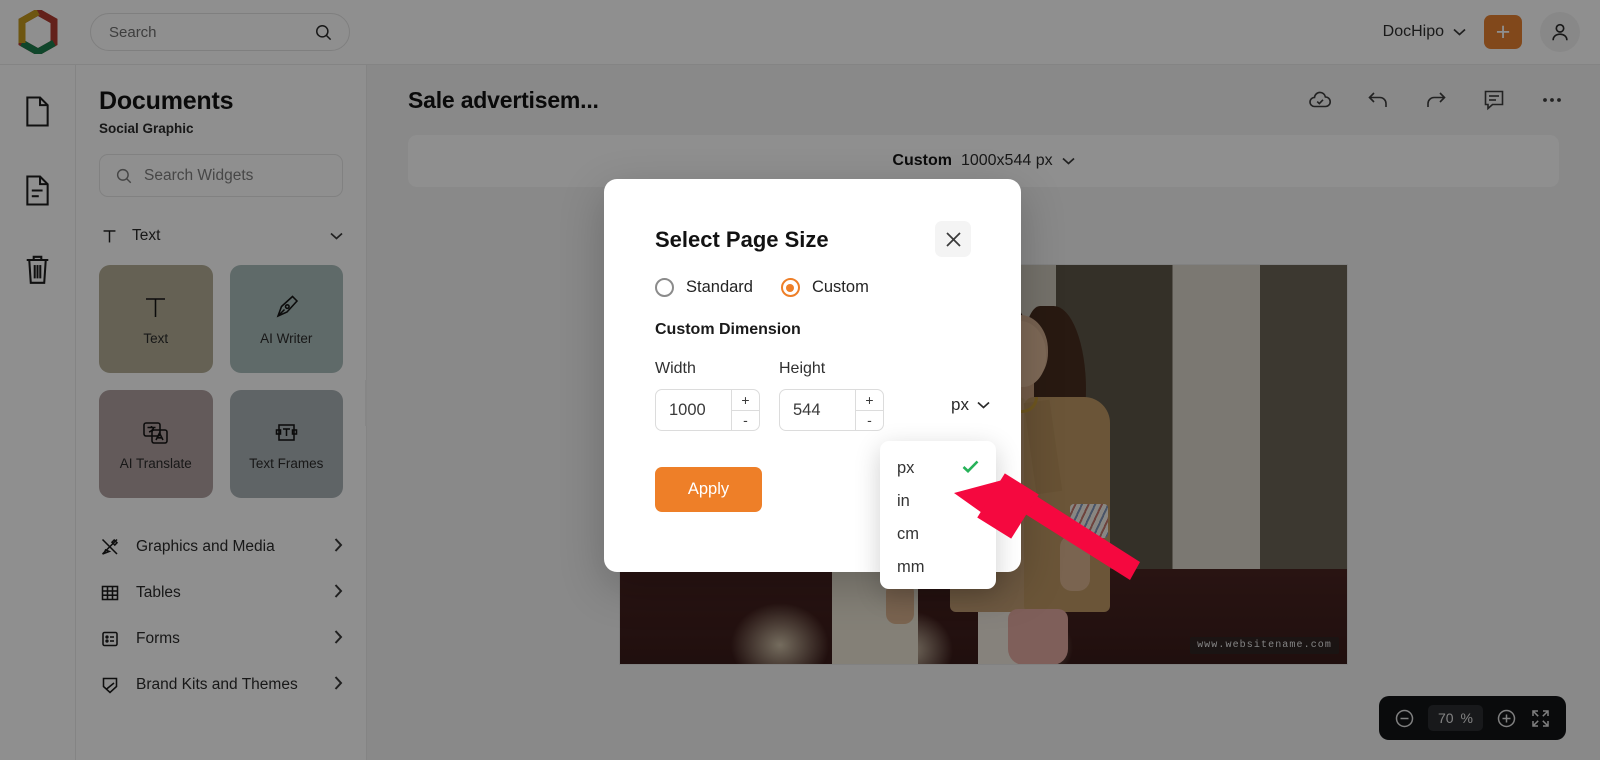 The height and width of the screenshot is (760, 1600). I want to click on dochipo-logo-icon, so click(38, 32).